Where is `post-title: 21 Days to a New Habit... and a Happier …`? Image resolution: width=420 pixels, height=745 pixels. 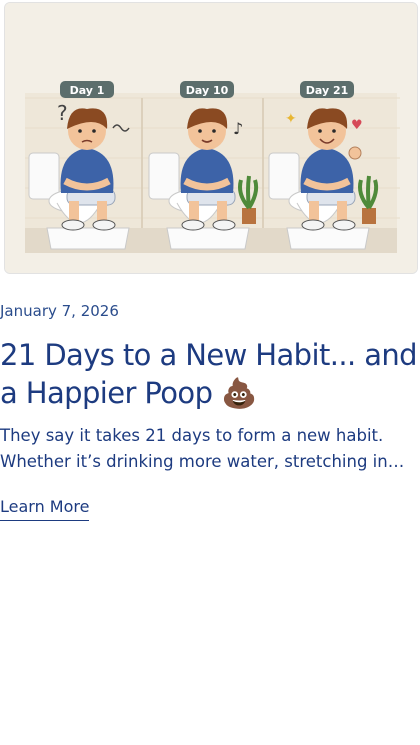
post-title: 21 Days to a New Habit... and a Happier … is located at coordinates (209, 374).